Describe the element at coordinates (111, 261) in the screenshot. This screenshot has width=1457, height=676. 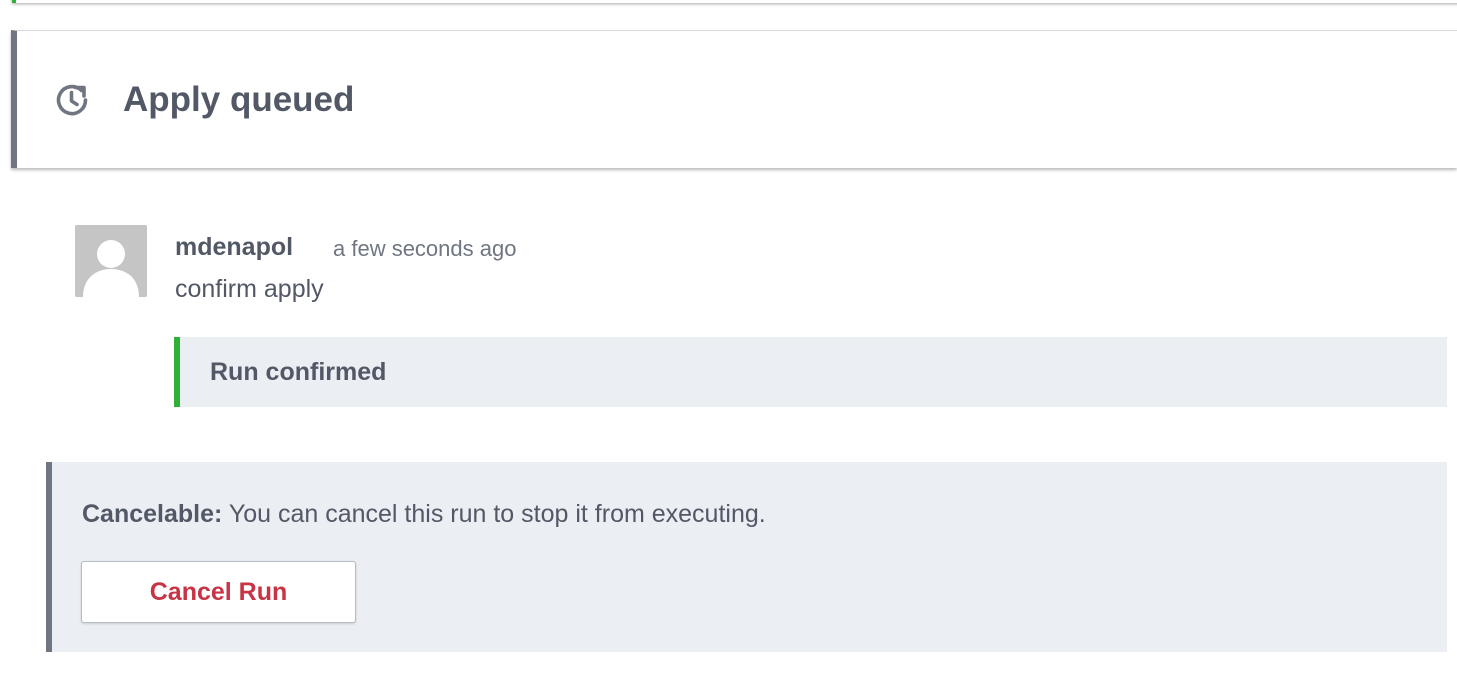
I see `default-user-avatar-icon` at that location.